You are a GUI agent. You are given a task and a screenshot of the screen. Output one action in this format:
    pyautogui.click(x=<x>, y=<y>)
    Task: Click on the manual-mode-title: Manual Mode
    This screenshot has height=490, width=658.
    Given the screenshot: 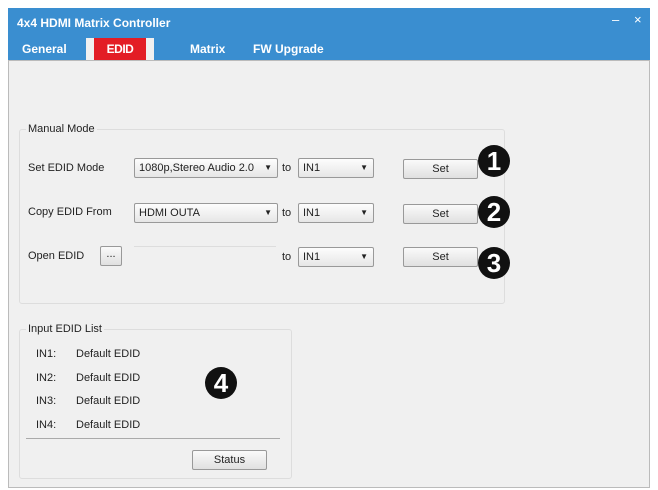 What is the action you would take?
    pyautogui.click(x=61, y=129)
    